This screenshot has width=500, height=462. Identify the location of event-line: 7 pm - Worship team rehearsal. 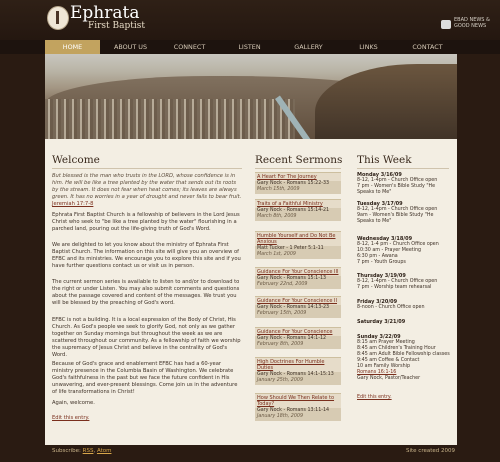
(394, 287).